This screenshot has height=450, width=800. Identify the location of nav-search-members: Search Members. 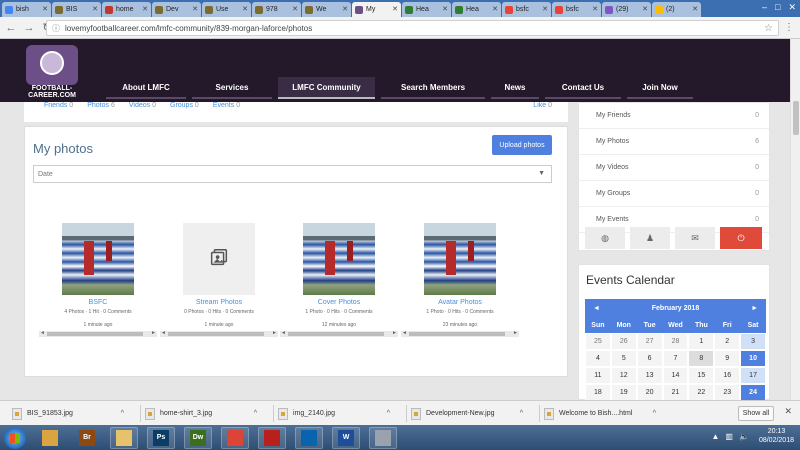
(433, 88).